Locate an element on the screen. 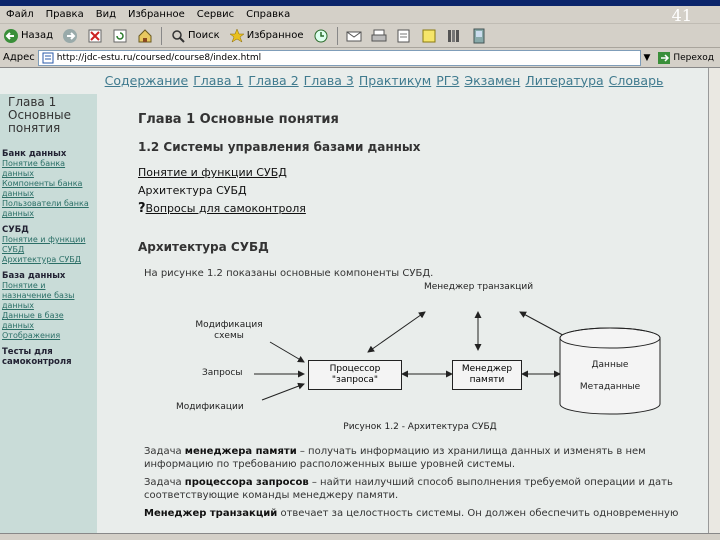 The image size is (720, 540). address-dropdown-icon: ▼ is located at coordinates (646, 58).